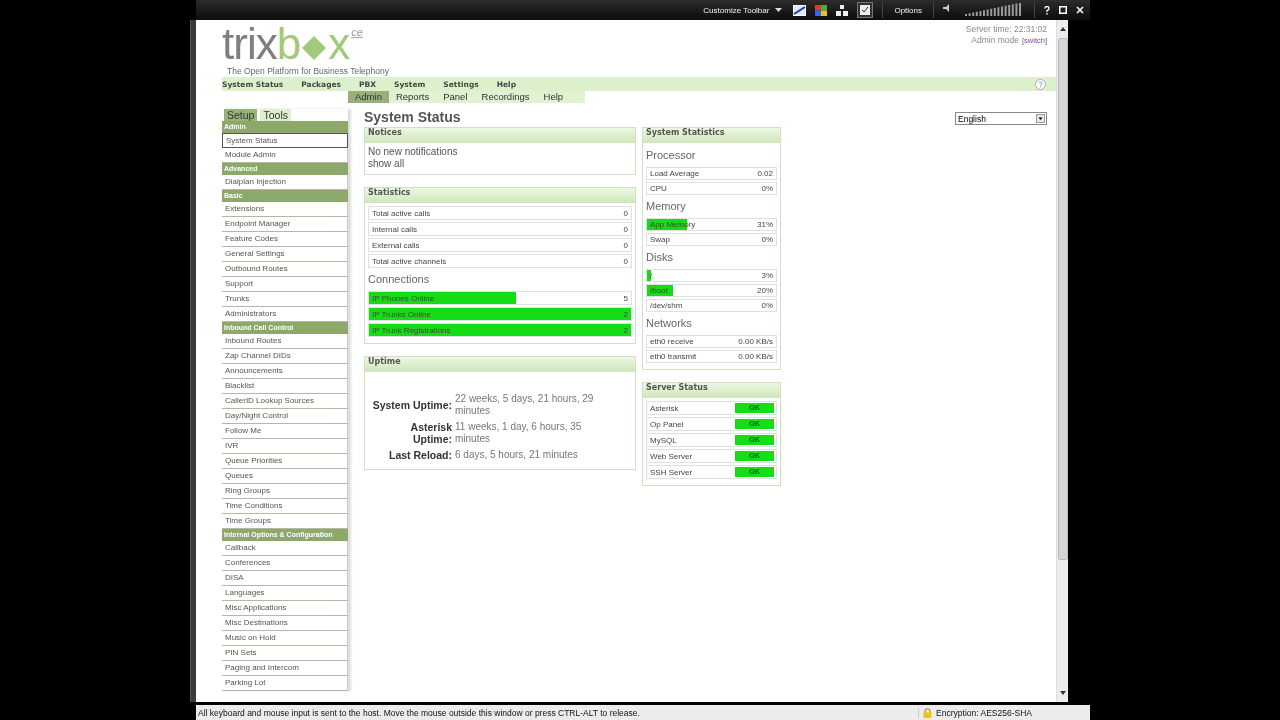  What do you see at coordinates (285, 491) in the screenshot?
I see `sidebar-item: Ring Groups` at bounding box center [285, 491].